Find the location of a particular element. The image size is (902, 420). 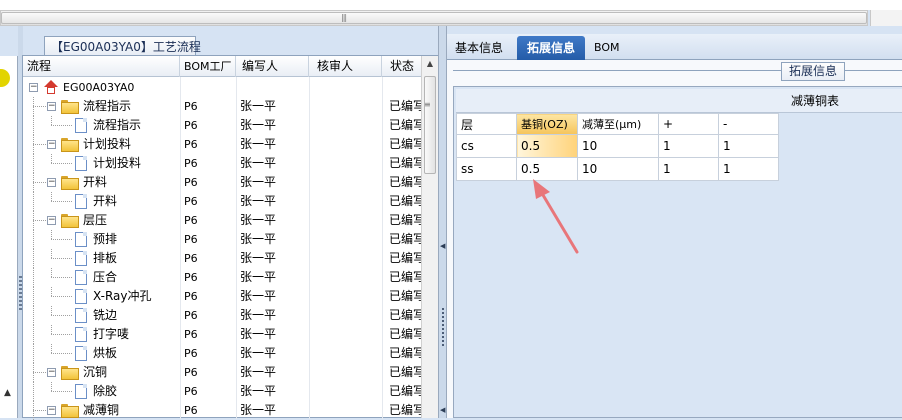

scroll-up-icon: ▲ is located at coordinates (430, 64).